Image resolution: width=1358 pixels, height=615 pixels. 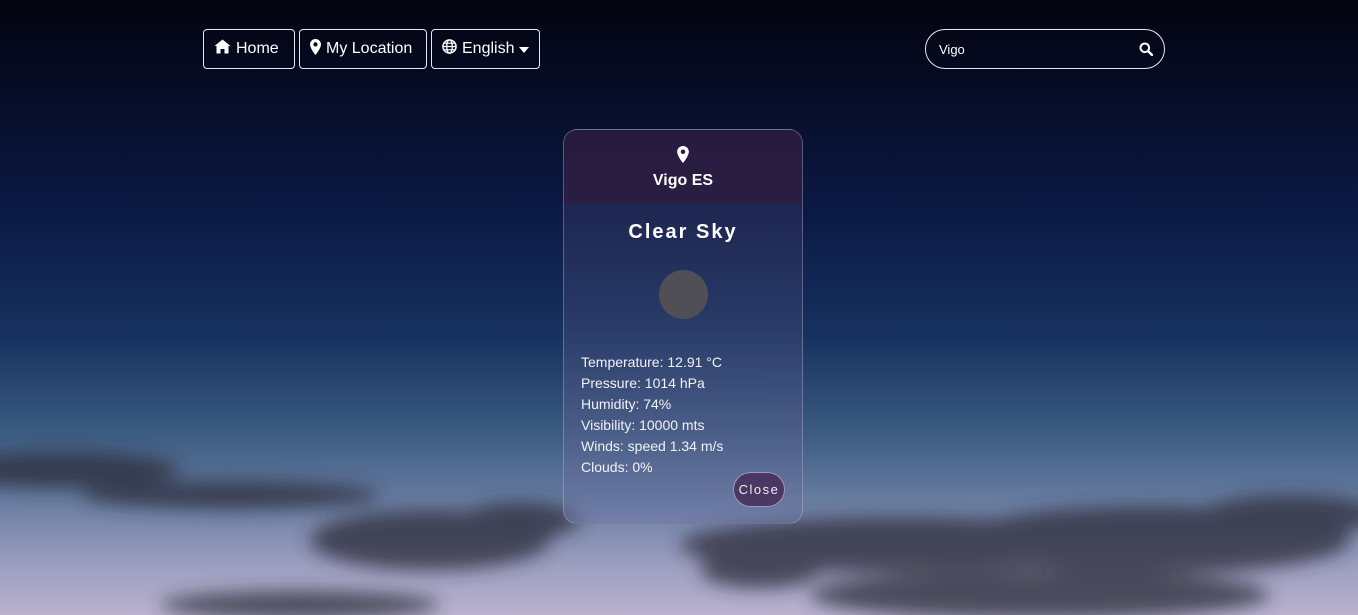 I want to click on home-button: Home, so click(x=249, y=49).